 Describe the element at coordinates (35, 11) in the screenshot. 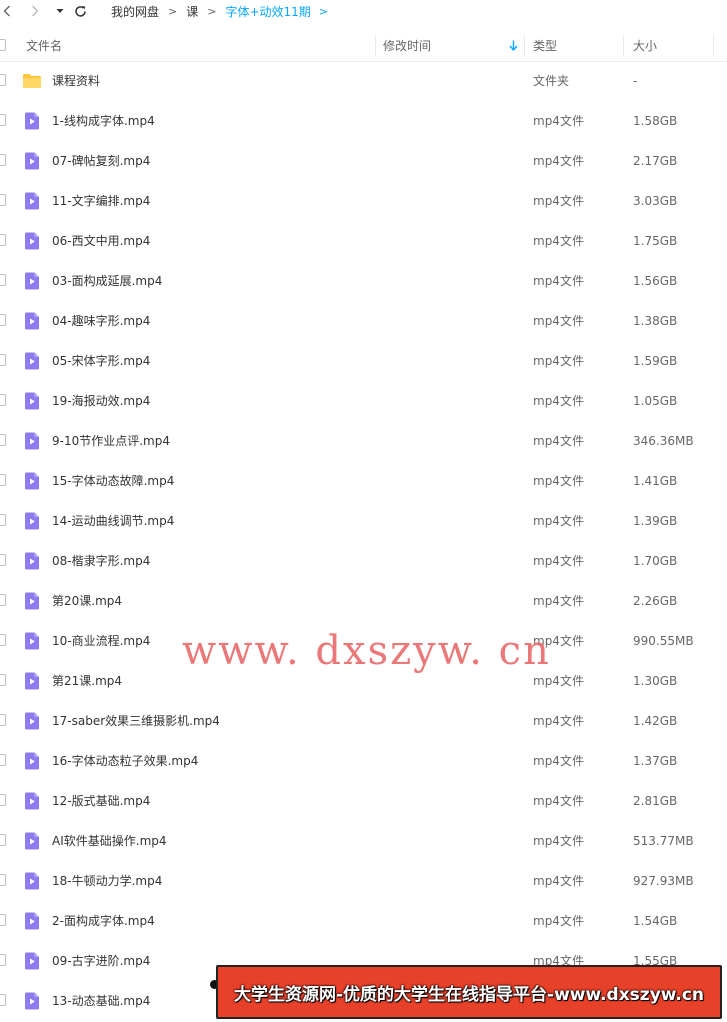

I see `forward-button` at that location.